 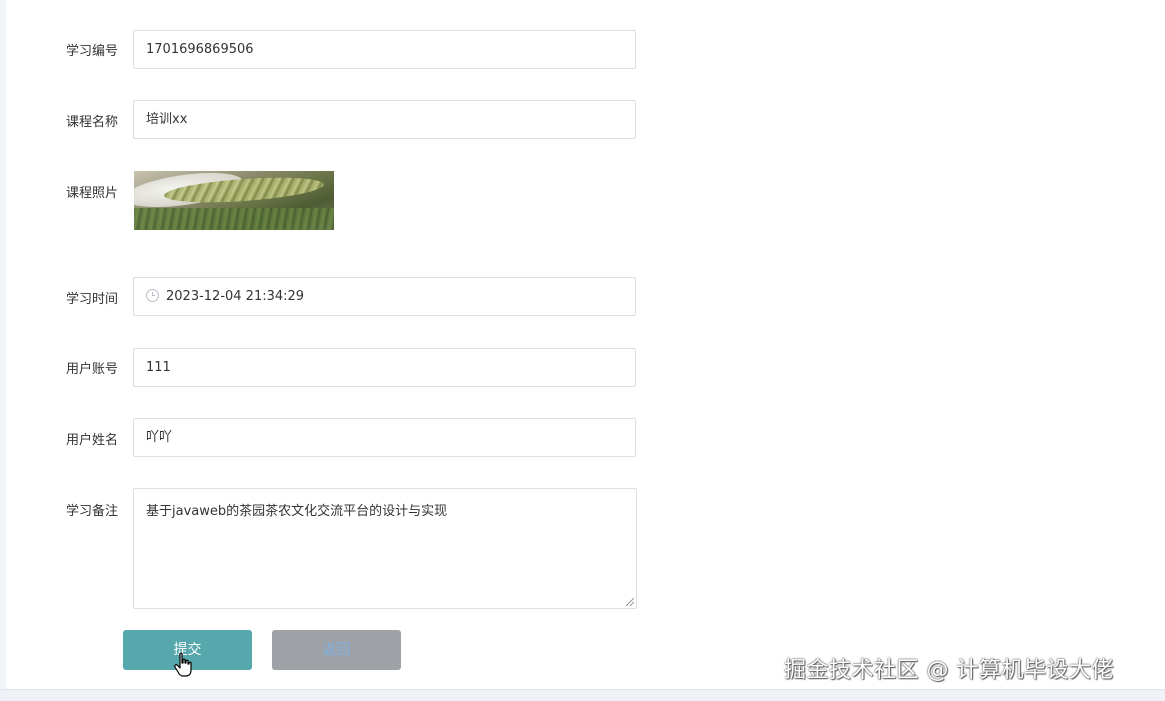 What do you see at coordinates (92, 122) in the screenshot?
I see `course-name-label: 课程名称` at bounding box center [92, 122].